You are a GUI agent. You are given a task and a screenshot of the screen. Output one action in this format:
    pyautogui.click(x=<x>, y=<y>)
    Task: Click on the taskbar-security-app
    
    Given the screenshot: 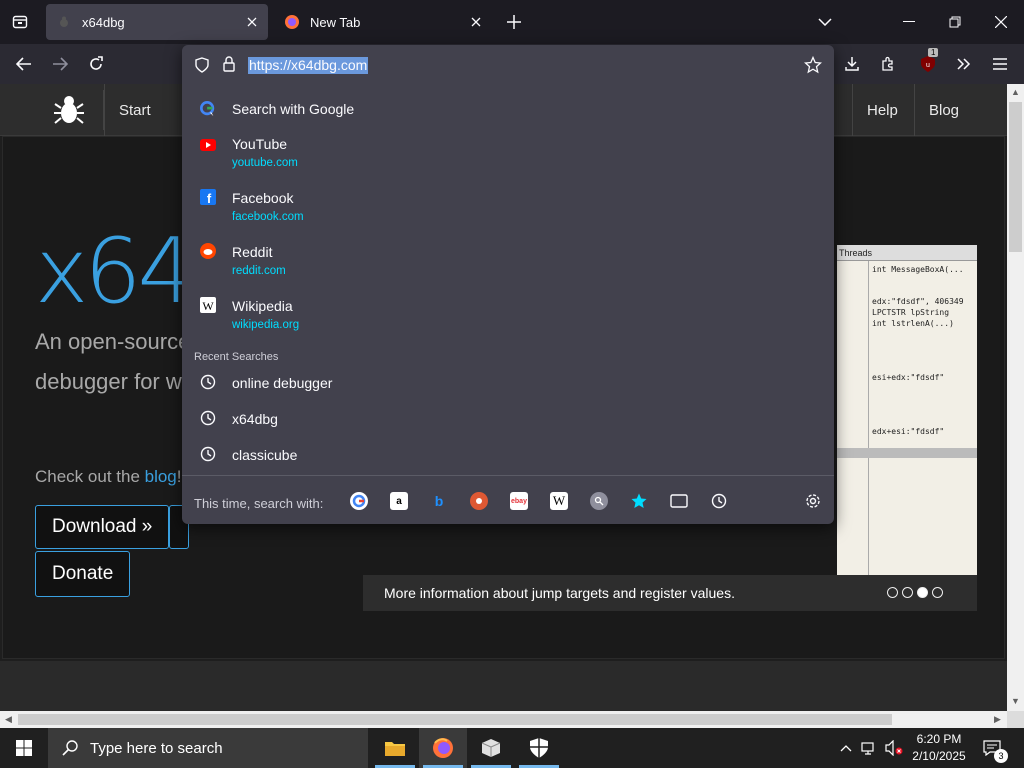 What is the action you would take?
    pyautogui.click(x=539, y=748)
    